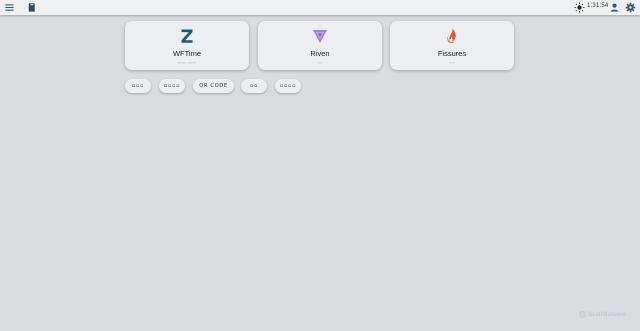 This screenshot has height=331, width=640. Describe the element at coordinates (582, 314) in the screenshot. I see `watermark-logo-icon` at that location.